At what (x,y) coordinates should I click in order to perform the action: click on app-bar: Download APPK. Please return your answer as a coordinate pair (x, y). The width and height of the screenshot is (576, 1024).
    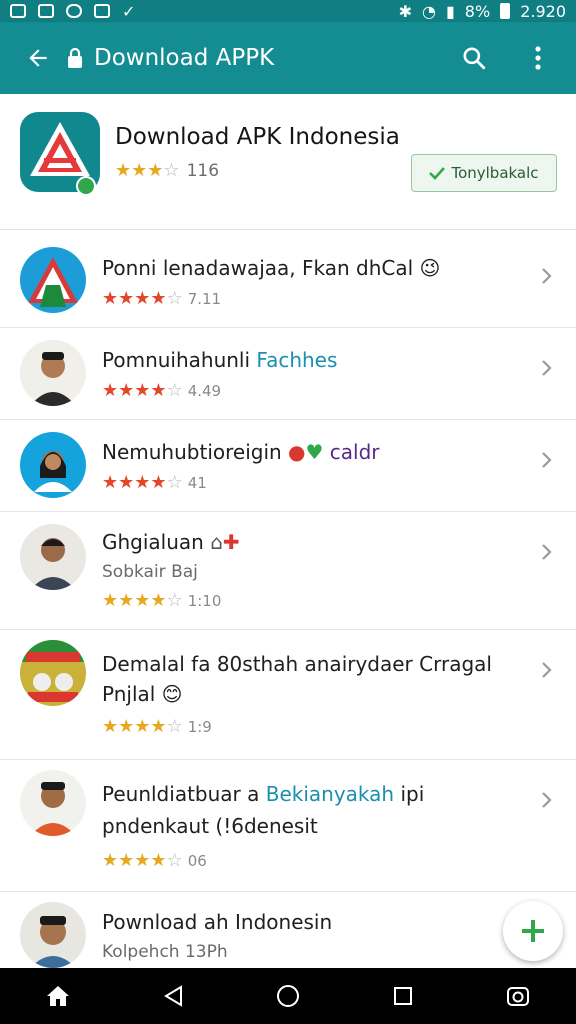
    Looking at the image, I should click on (288, 58).